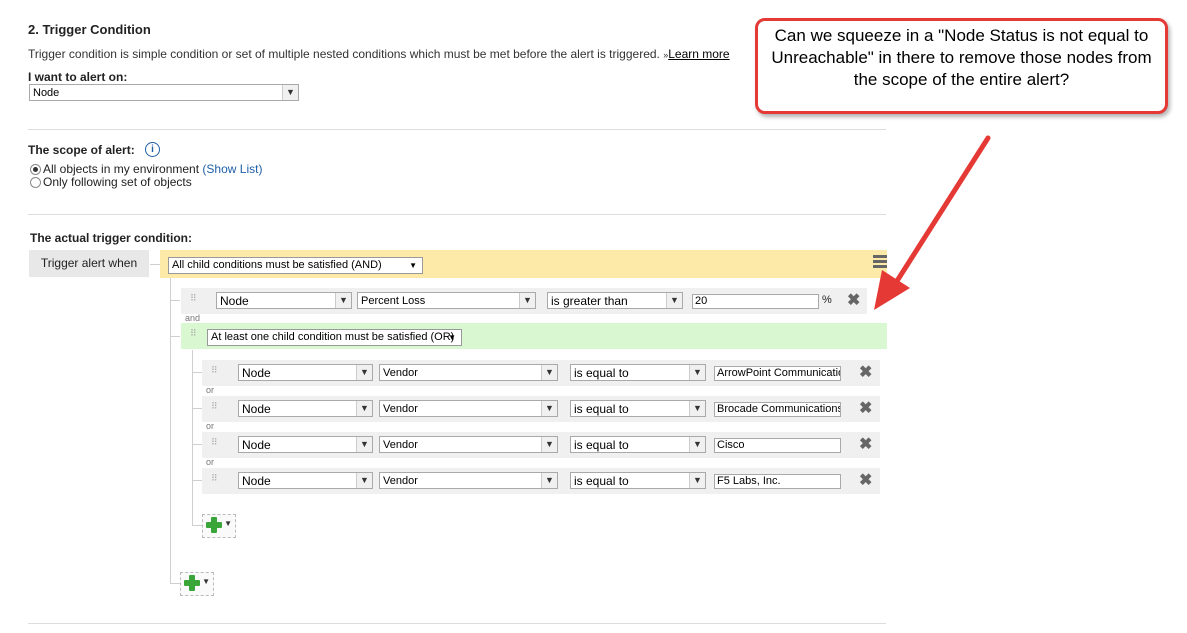 Image resolution: width=1187 pixels, height=633 pixels. What do you see at coordinates (932, 222) in the screenshot?
I see `annotation-arrow` at bounding box center [932, 222].